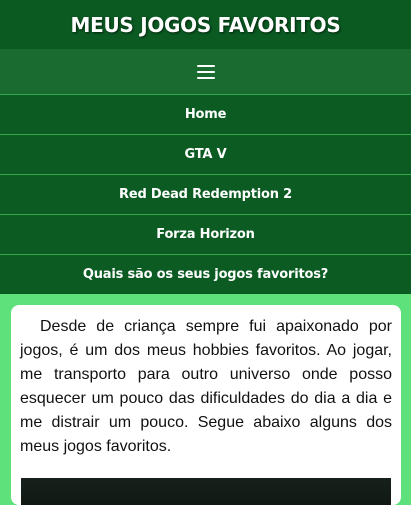 The image size is (411, 505). I want to click on hamburger-menu-icon, so click(205, 71).